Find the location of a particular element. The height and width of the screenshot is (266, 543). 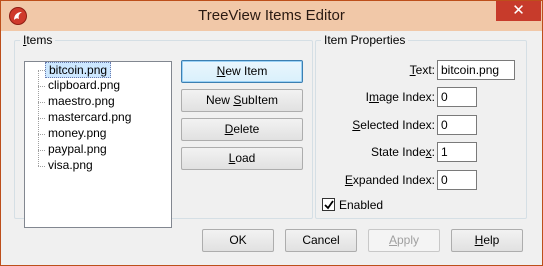

apply-button: Apply is located at coordinates (404, 240).